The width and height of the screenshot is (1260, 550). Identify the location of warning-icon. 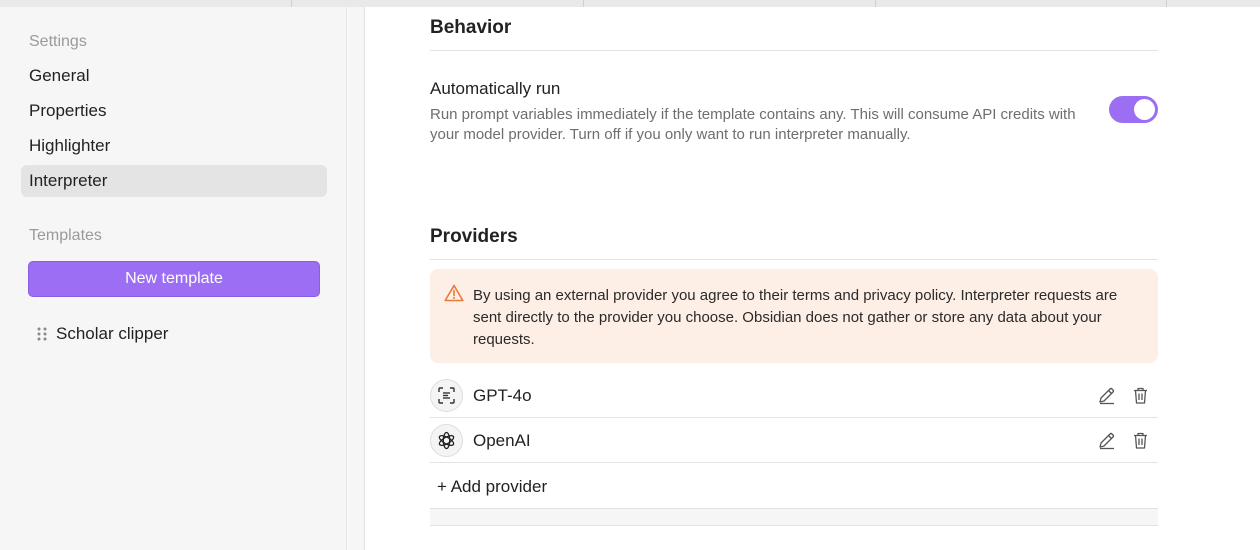
(454, 293).